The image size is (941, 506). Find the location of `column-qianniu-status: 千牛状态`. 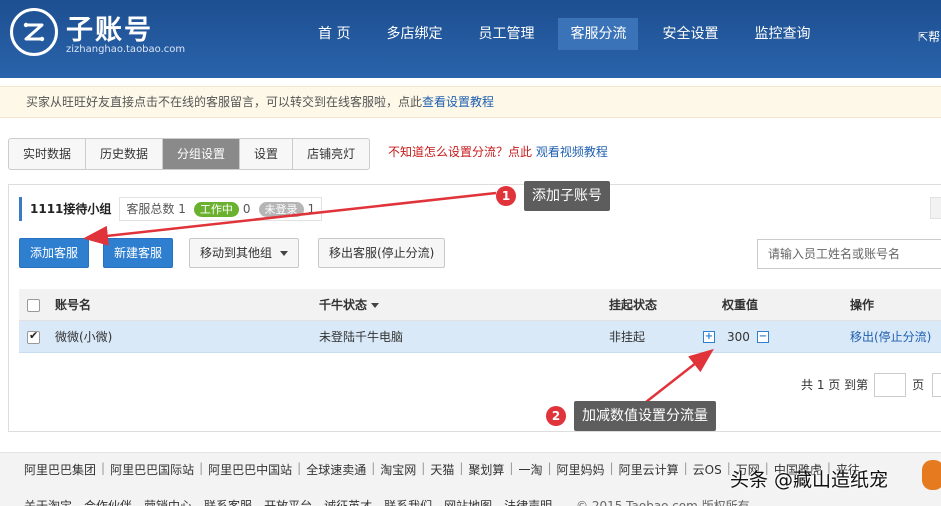

column-qianniu-status: 千牛状态 is located at coordinates (349, 305).